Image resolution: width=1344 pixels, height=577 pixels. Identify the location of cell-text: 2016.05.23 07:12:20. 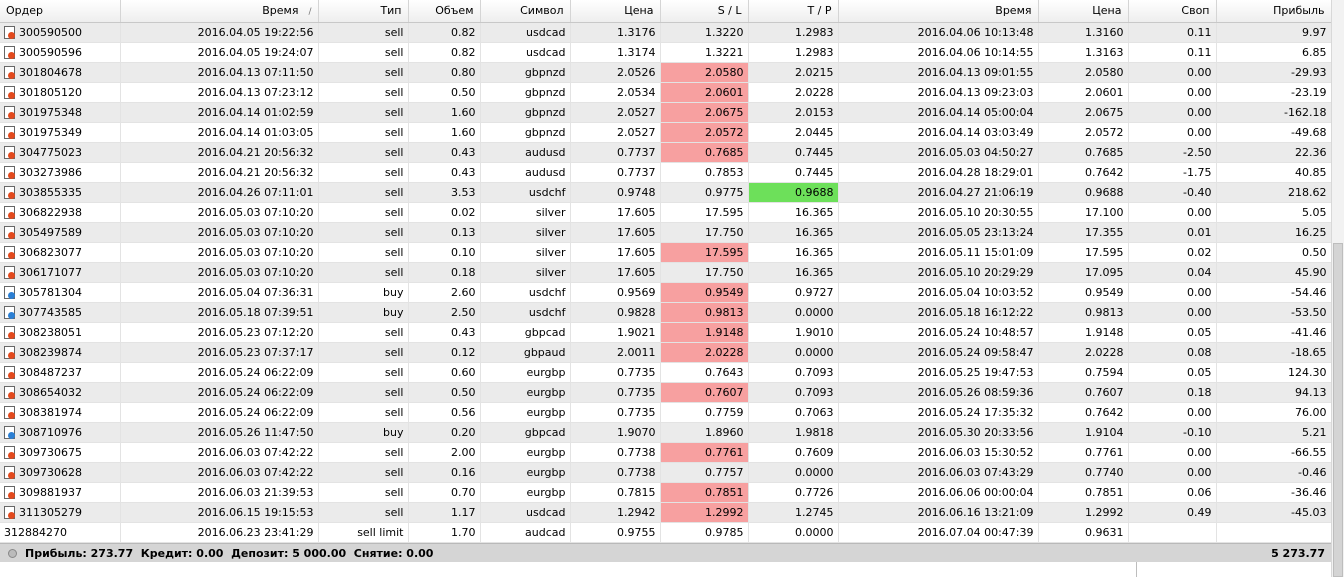
(255, 332).